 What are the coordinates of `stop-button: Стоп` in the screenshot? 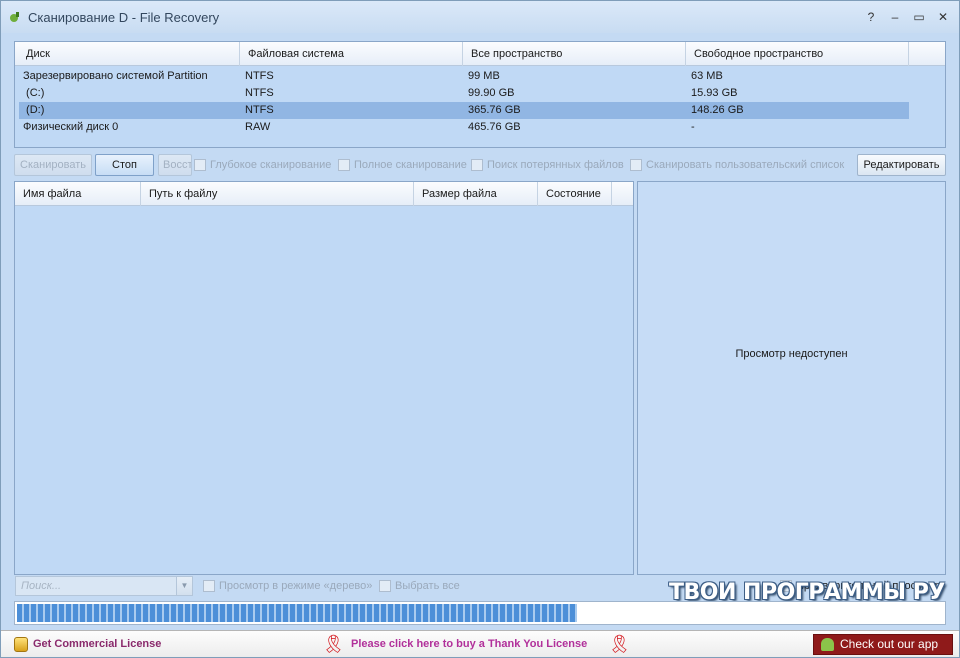 It's located at (124, 165).